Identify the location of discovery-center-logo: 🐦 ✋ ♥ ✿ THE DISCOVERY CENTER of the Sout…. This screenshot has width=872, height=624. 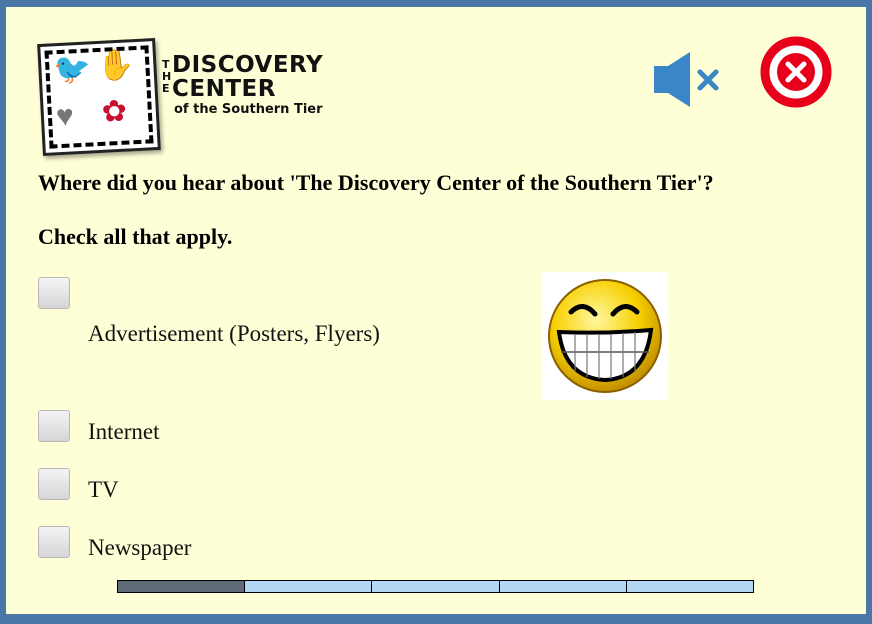
(182, 97).